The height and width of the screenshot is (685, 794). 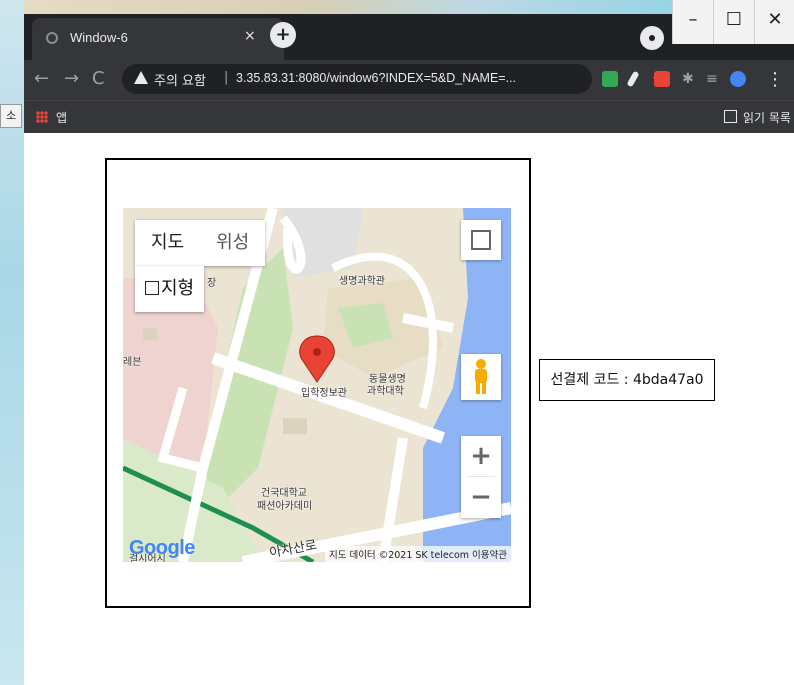 I want to click on map-label-admissions: 입학정보관, so click(x=324, y=393).